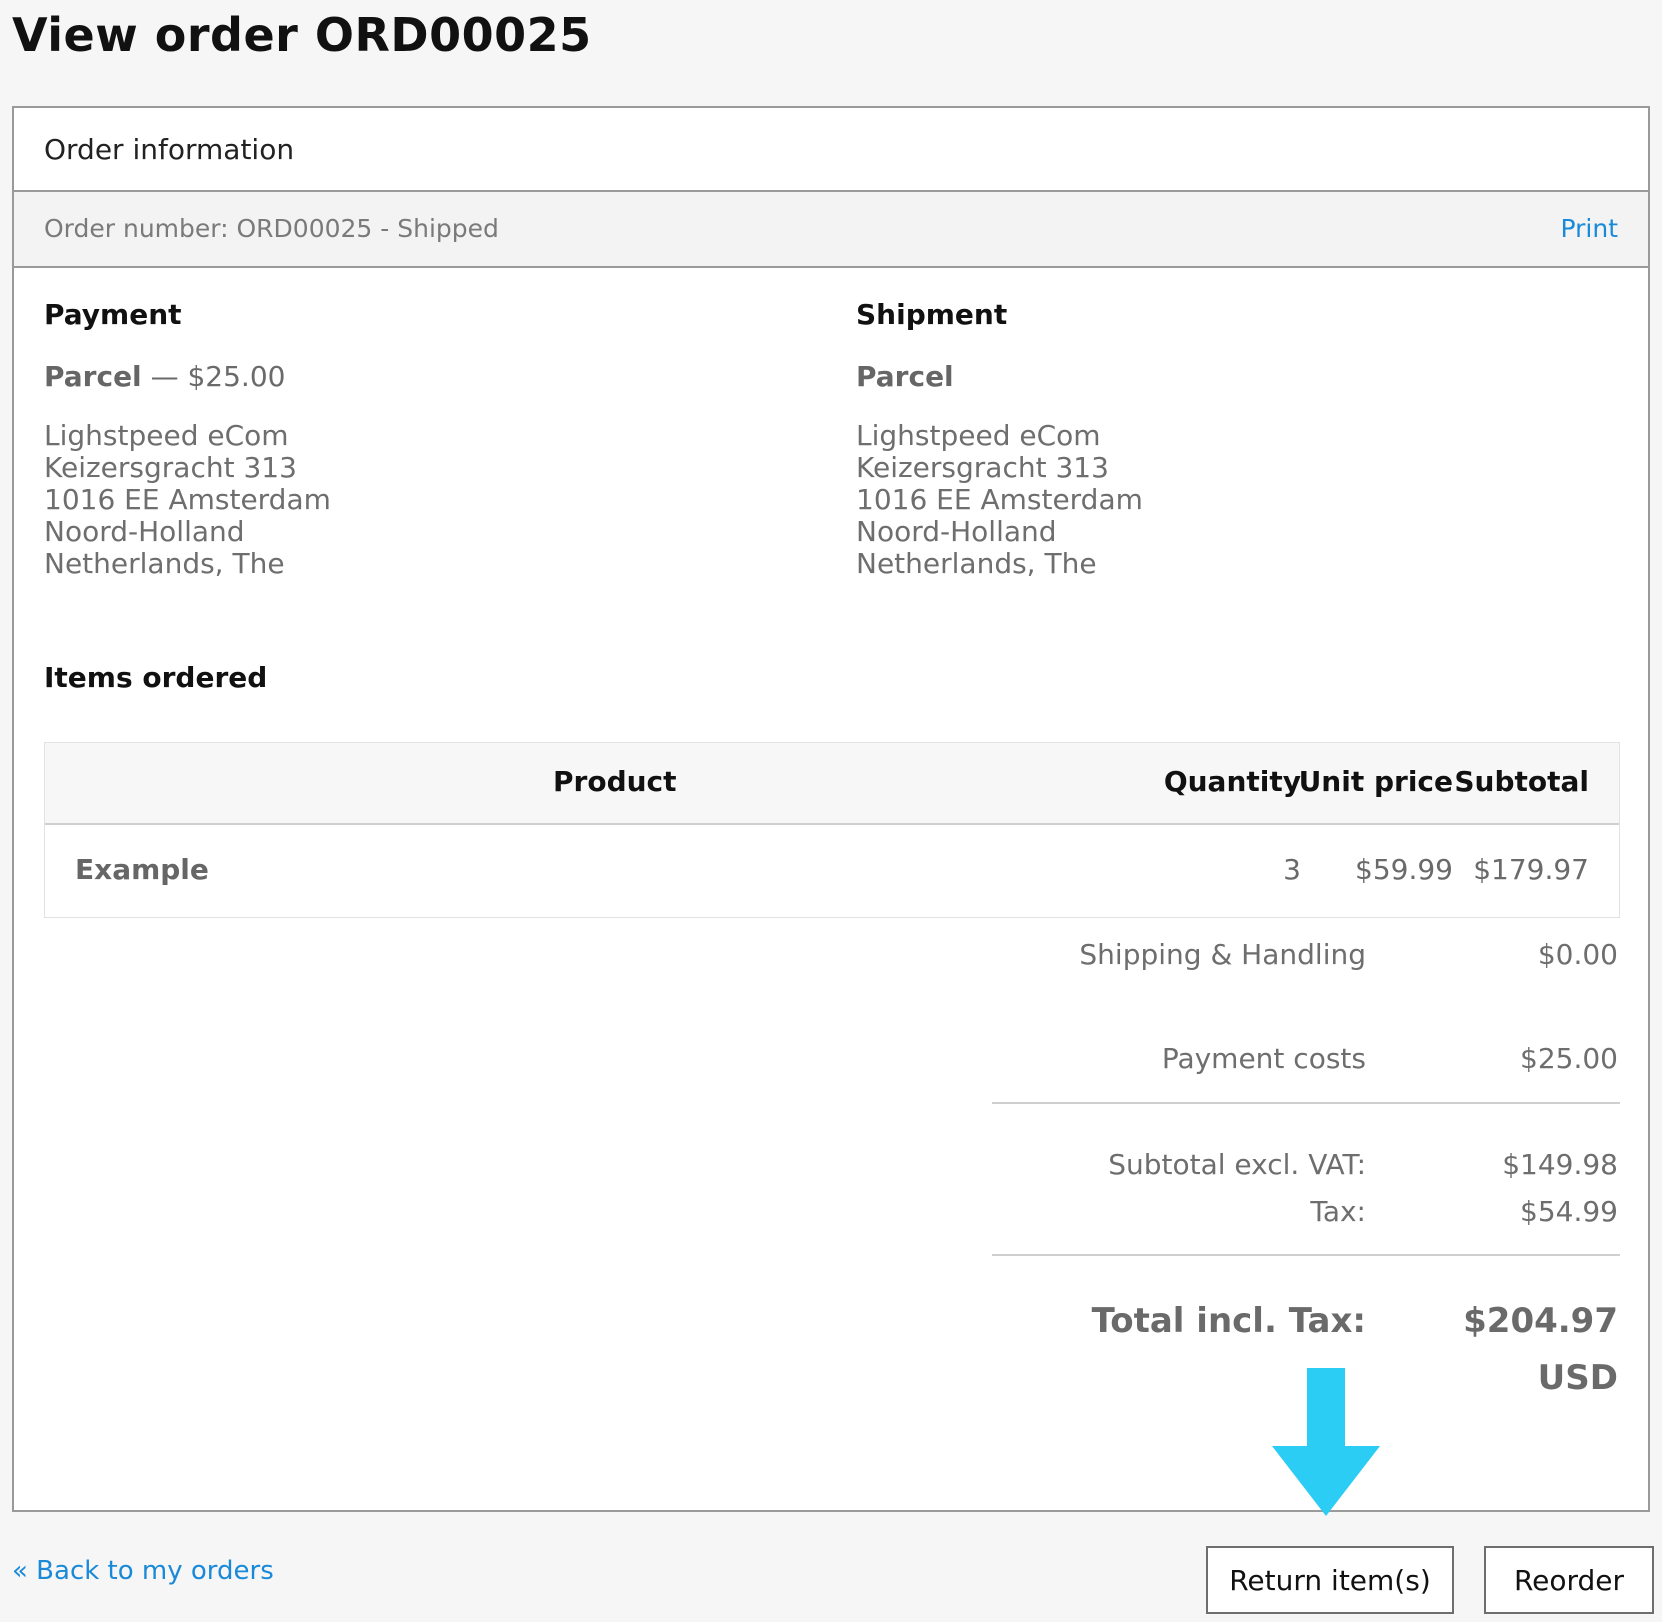 The height and width of the screenshot is (1622, 1662). What do you see at coordinates (144, 531) in the screenshot?
I see `payment-address-line: Noord-Holland` at bounding box center [144, 531].